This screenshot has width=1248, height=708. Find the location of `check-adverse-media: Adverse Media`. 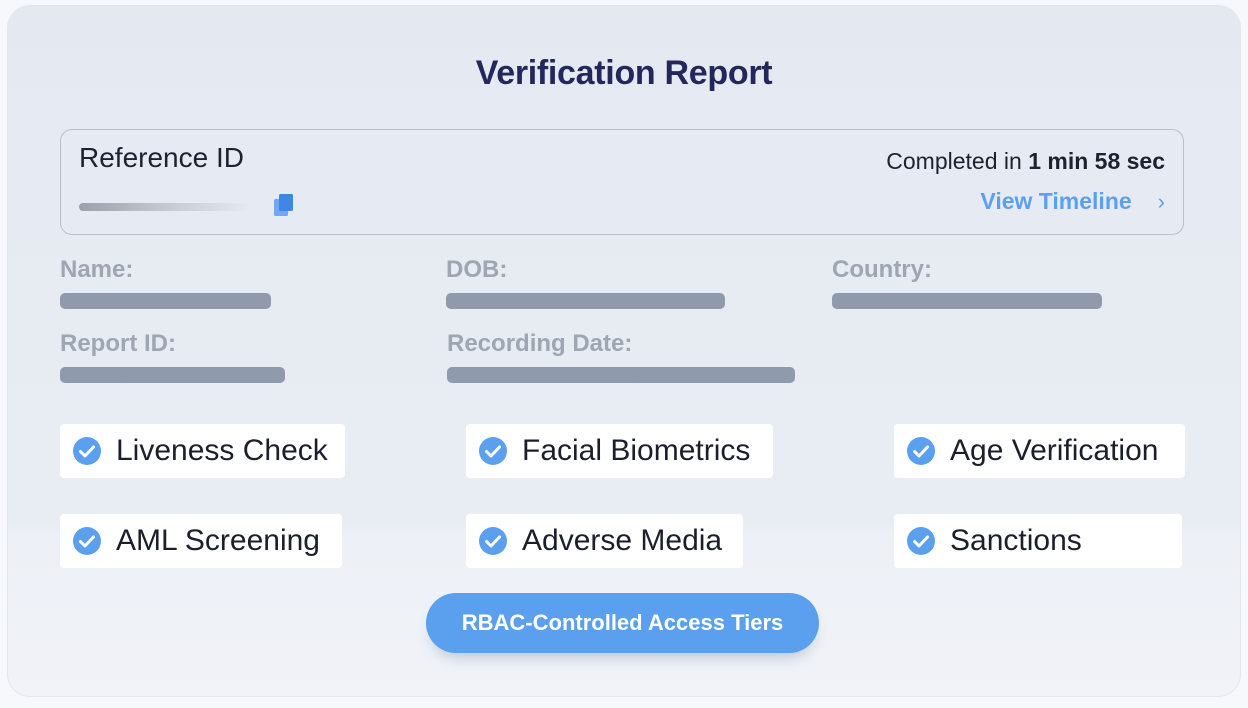

check-adverse-media: Adverse Media is located at coordinates (604, 541).